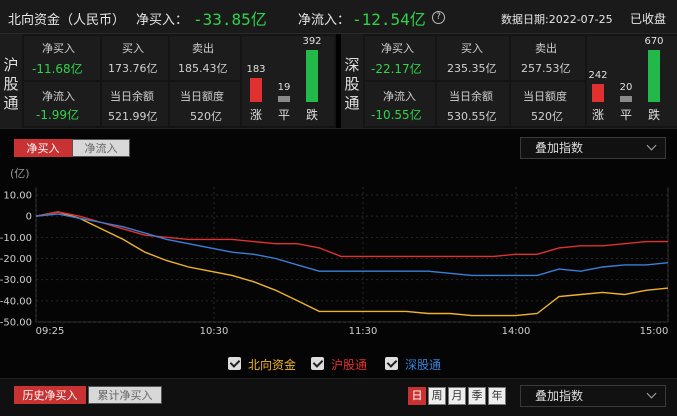 The width and height of the screenshot is (677, 416). What do you see at coordinates (593, 396) in the screenshot?
I see `bottom-overlay-index-dropdown: 叠加指数` at bounding box center [593, 396].